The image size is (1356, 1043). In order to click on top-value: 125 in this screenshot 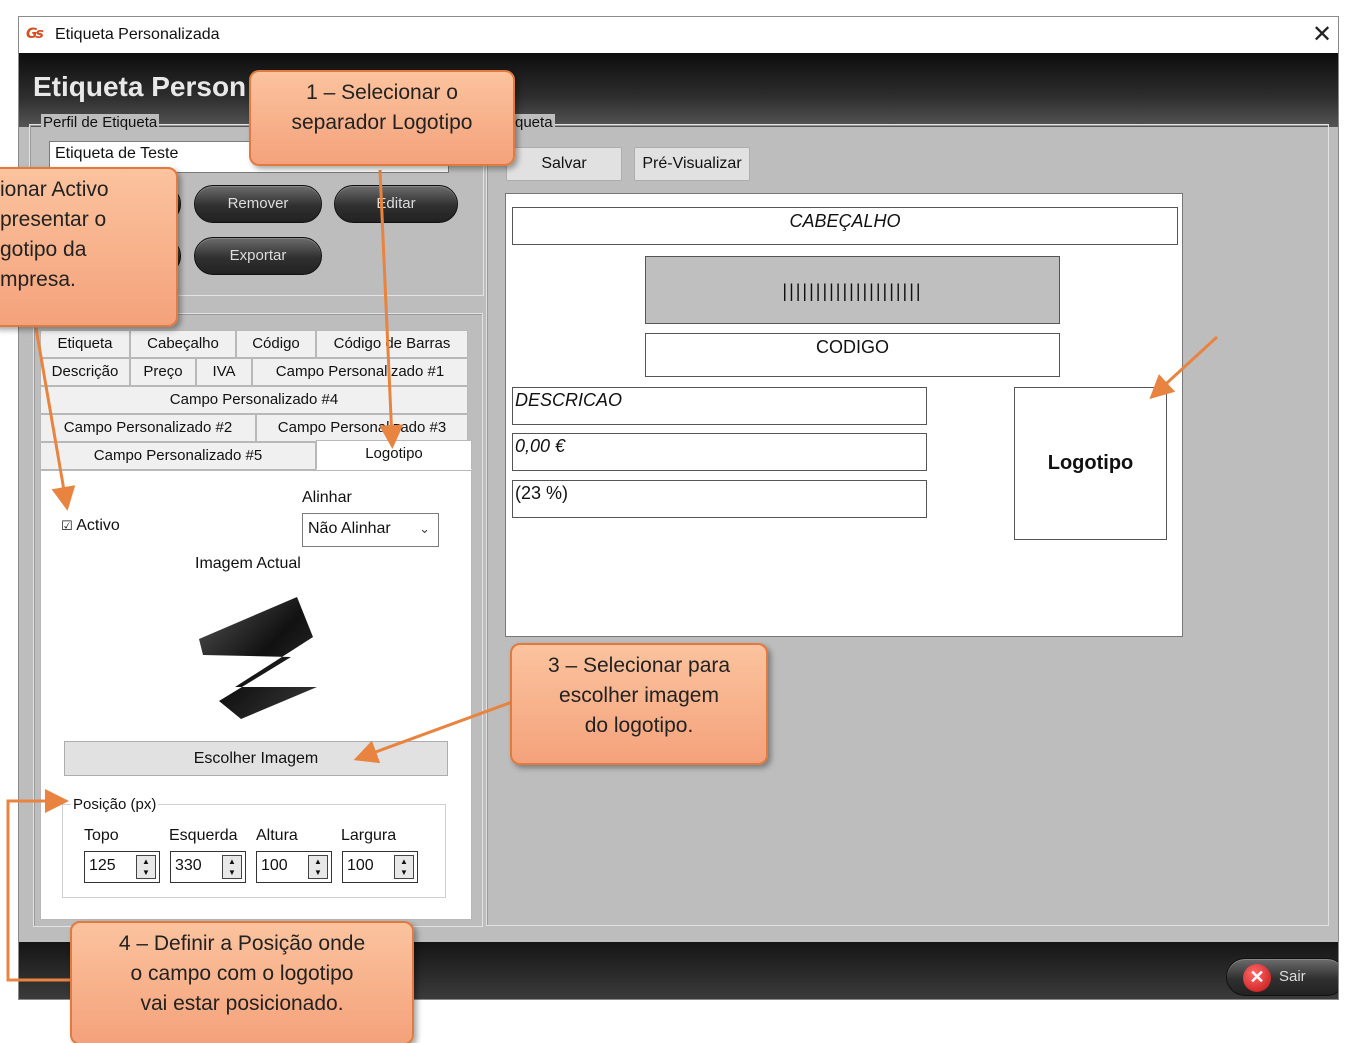, I will do `click(102, 865)`.